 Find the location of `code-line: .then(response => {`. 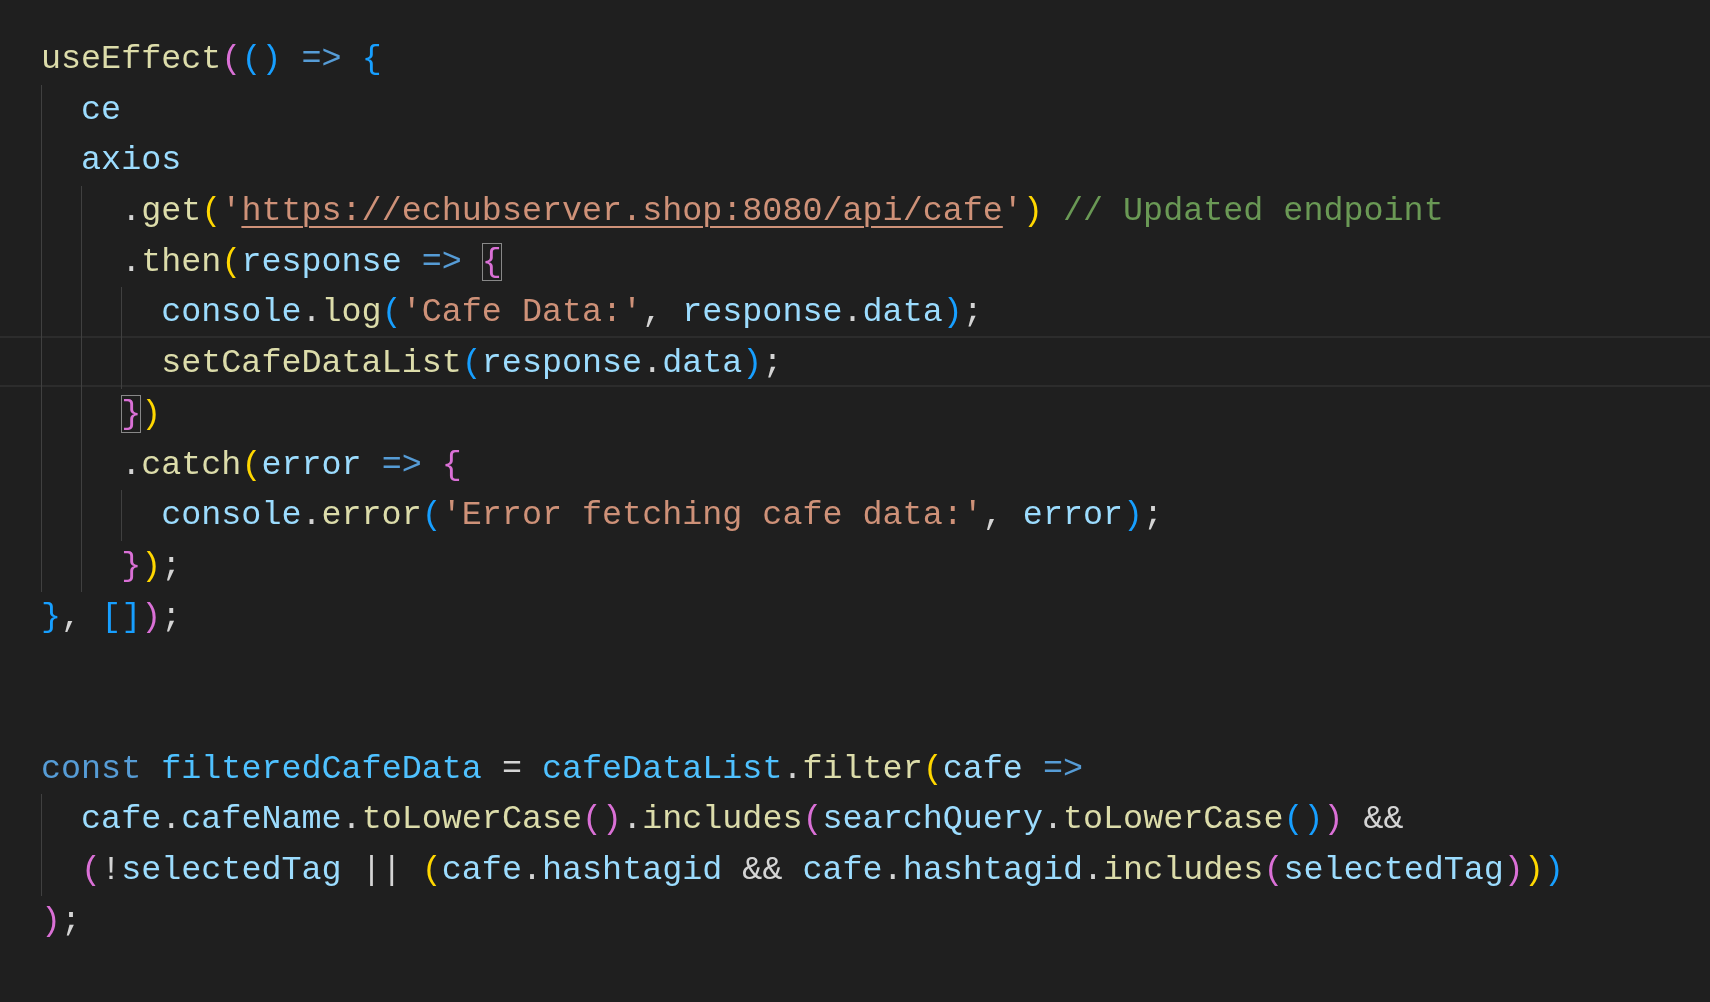

code-line: .then(response => { is located at coordinates (855, 260).